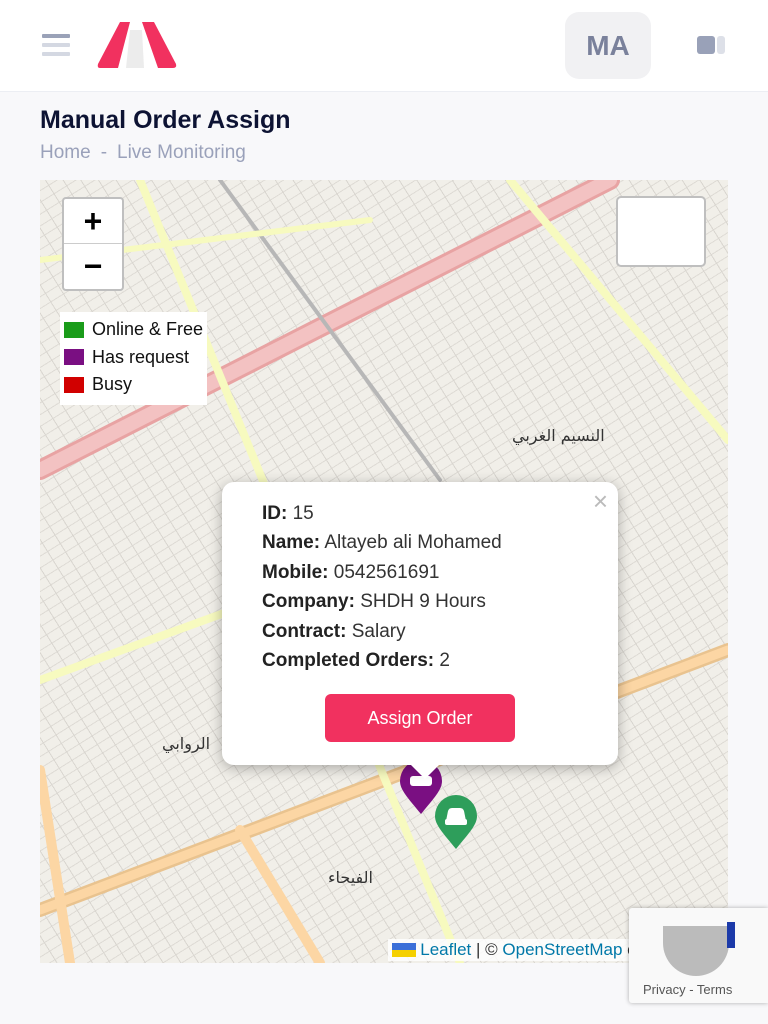 Image resolution: width=768 pixels, height=1024 pixels. I want to click on zoom-control: + −, so click(93, 244).